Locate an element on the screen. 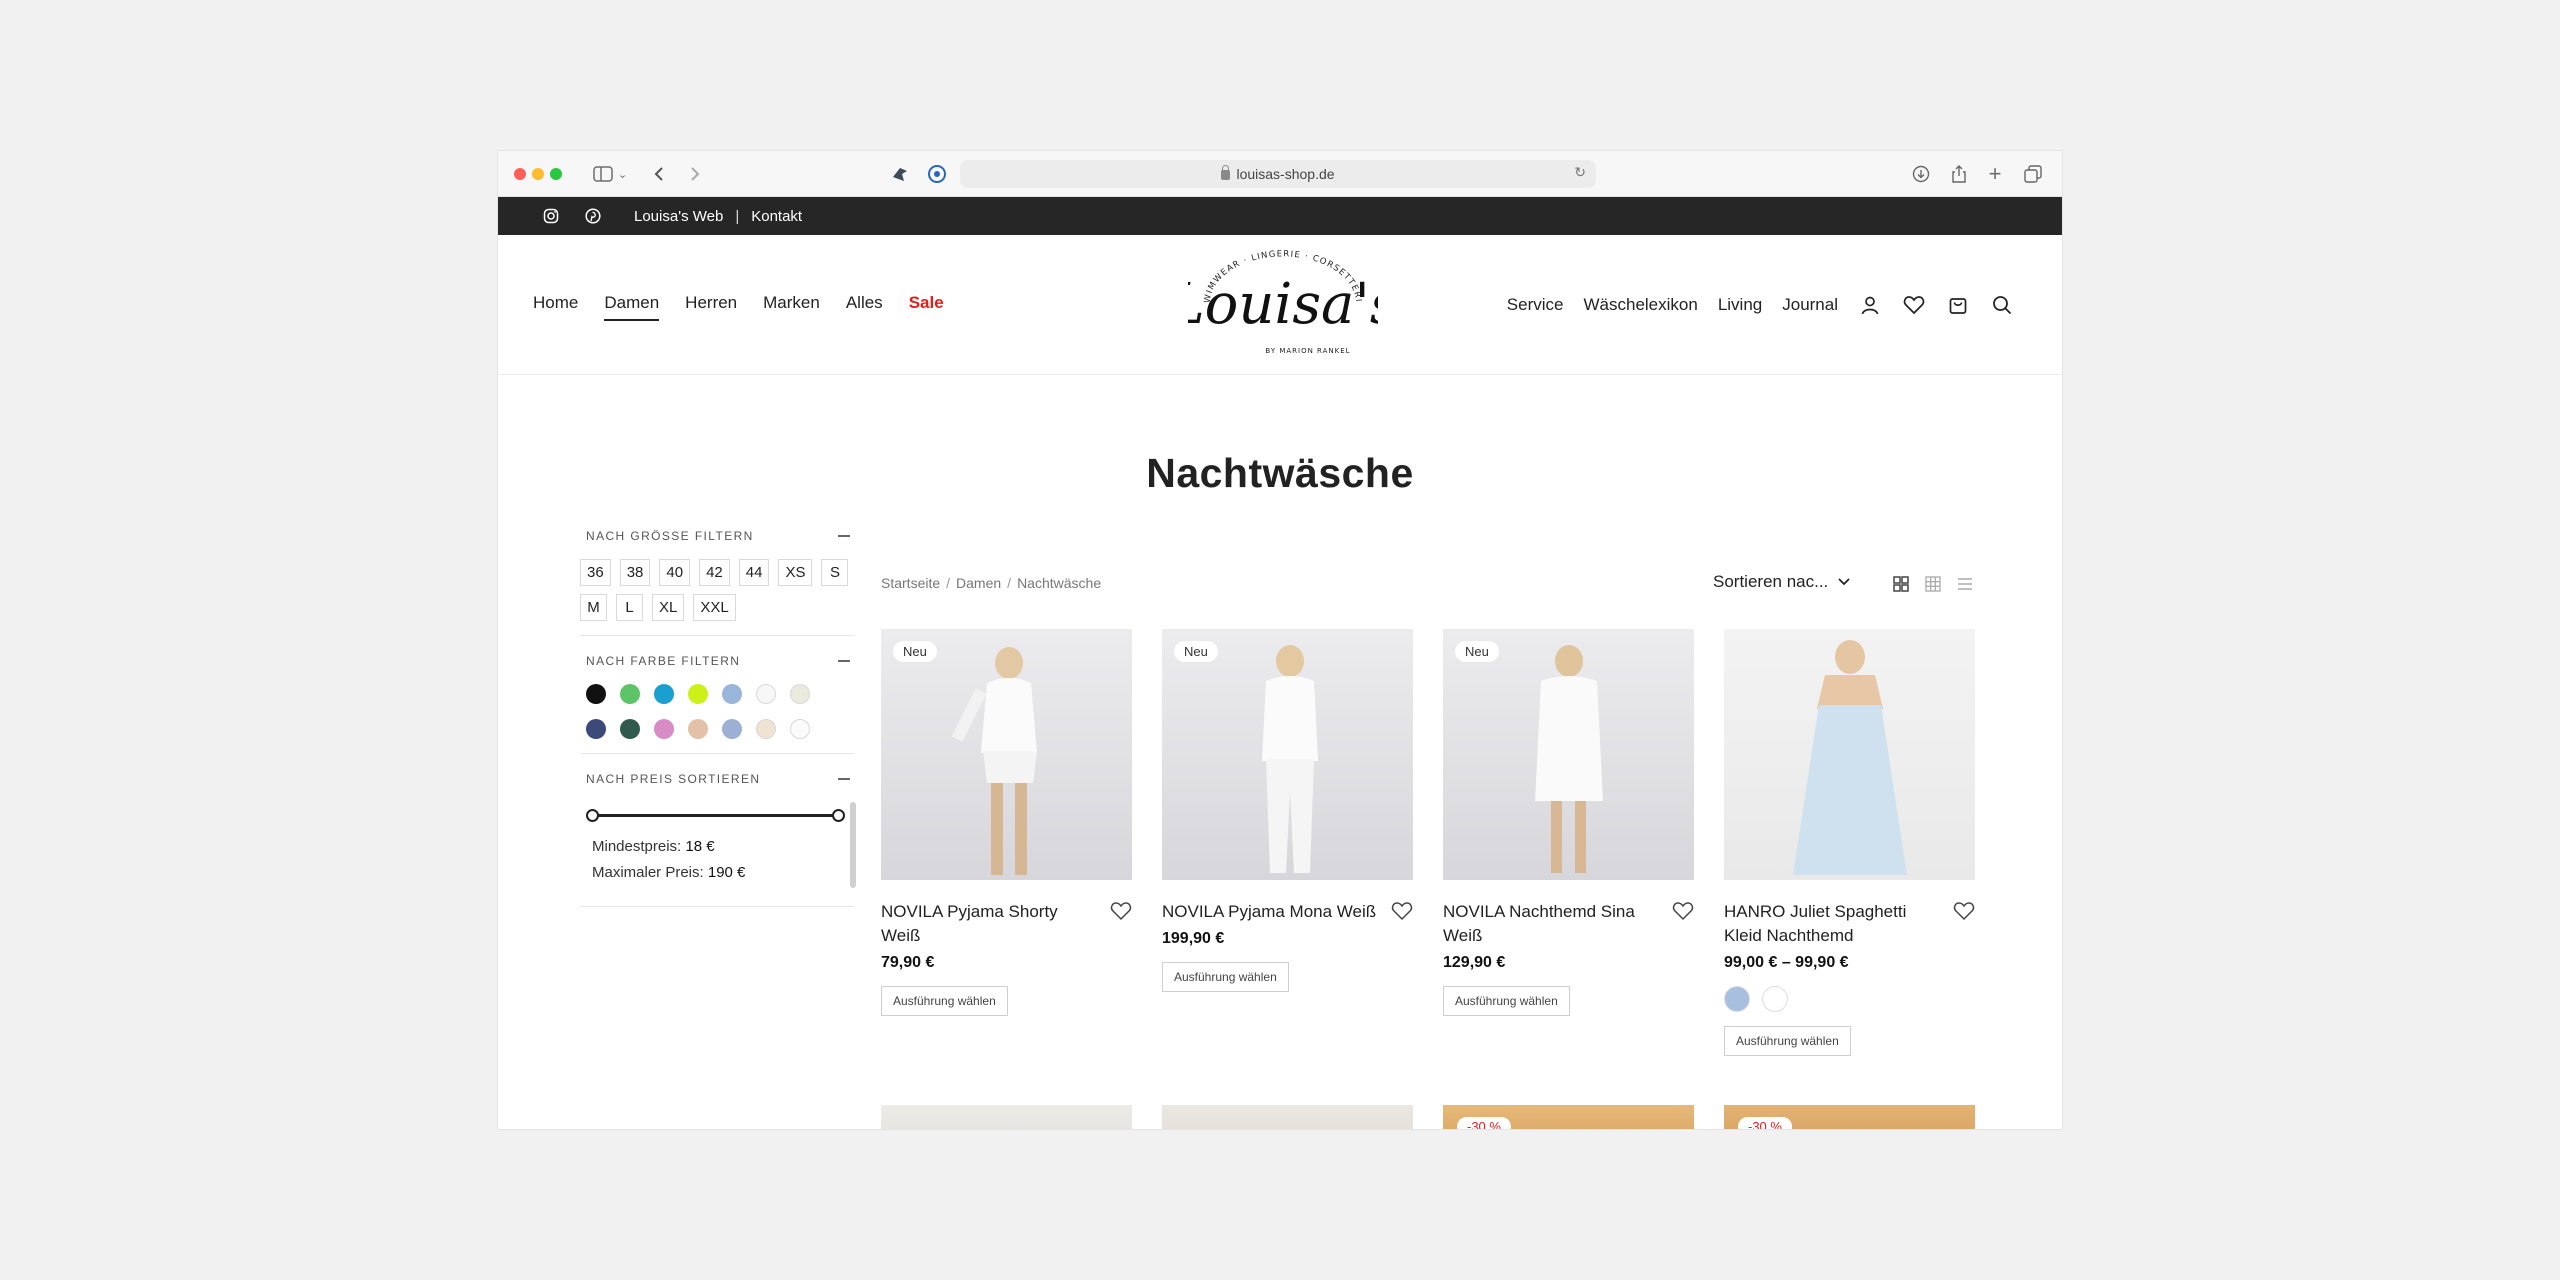 This screenshot has height=1280, width=2560. size-option: XXL is located at coordinates (714, 607).